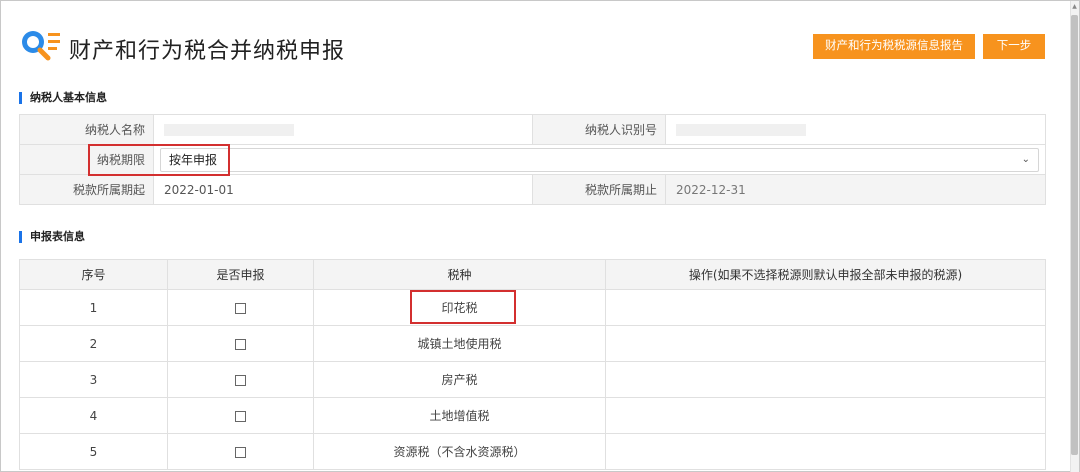  I want to click on tax-source-report-button: 财产和行为税税源信息报告, so click(894, 46).